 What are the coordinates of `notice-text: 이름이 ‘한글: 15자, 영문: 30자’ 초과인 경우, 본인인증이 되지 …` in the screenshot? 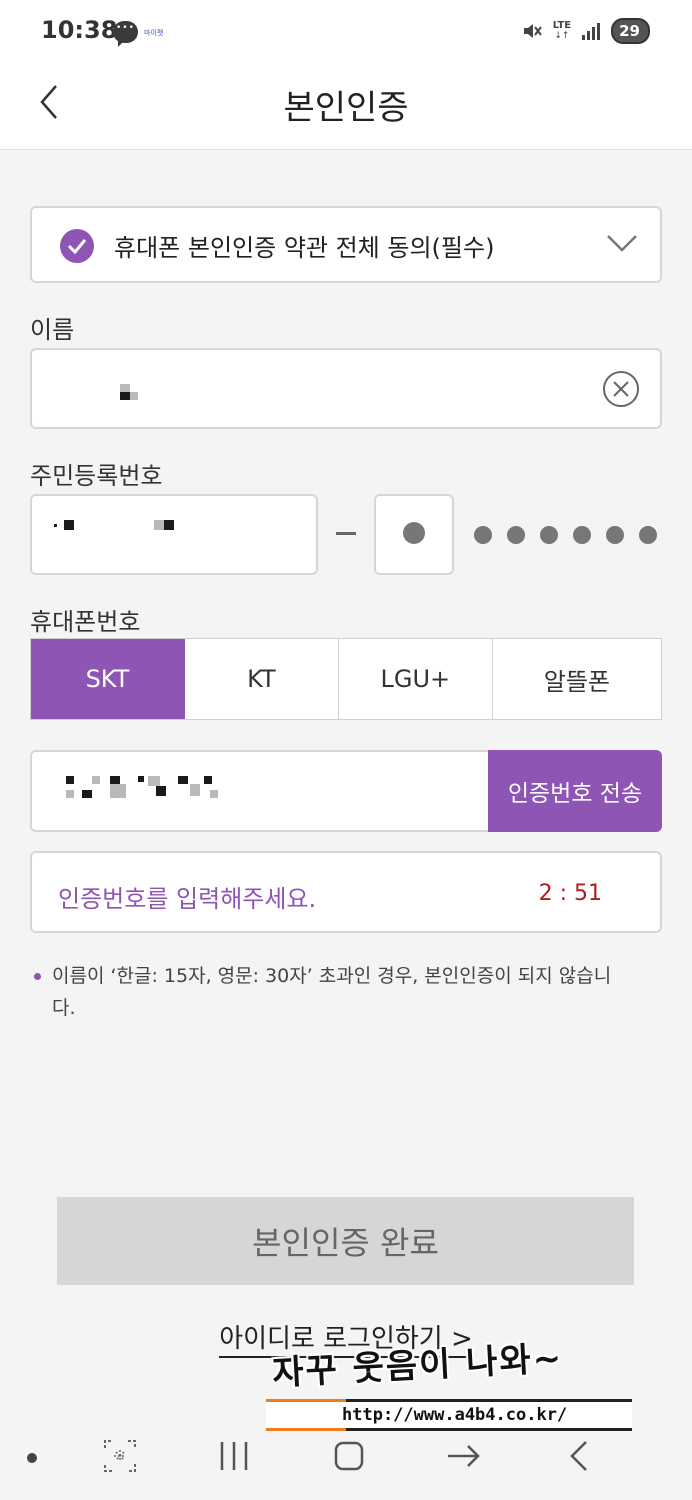 It's located at (332, 992).